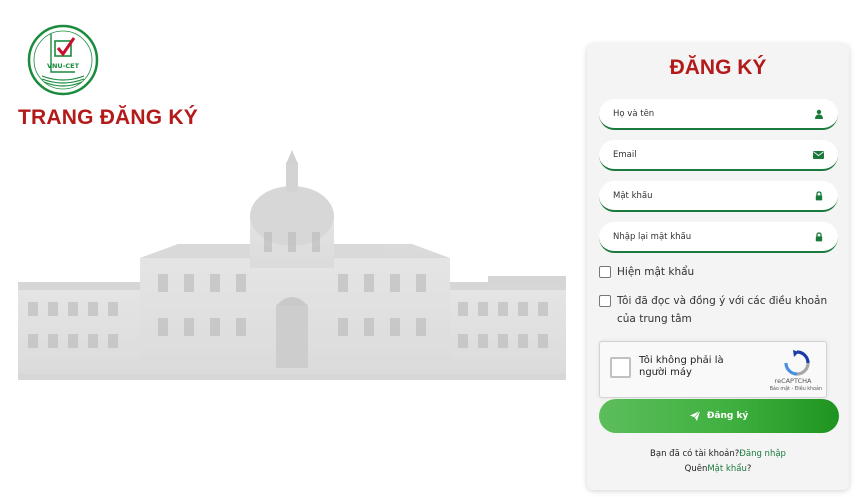 This screenshot has height=497, width=857. Describe the element at coordinates (605, 301) in the screenshot. I see `terms-checkbox` at that location.